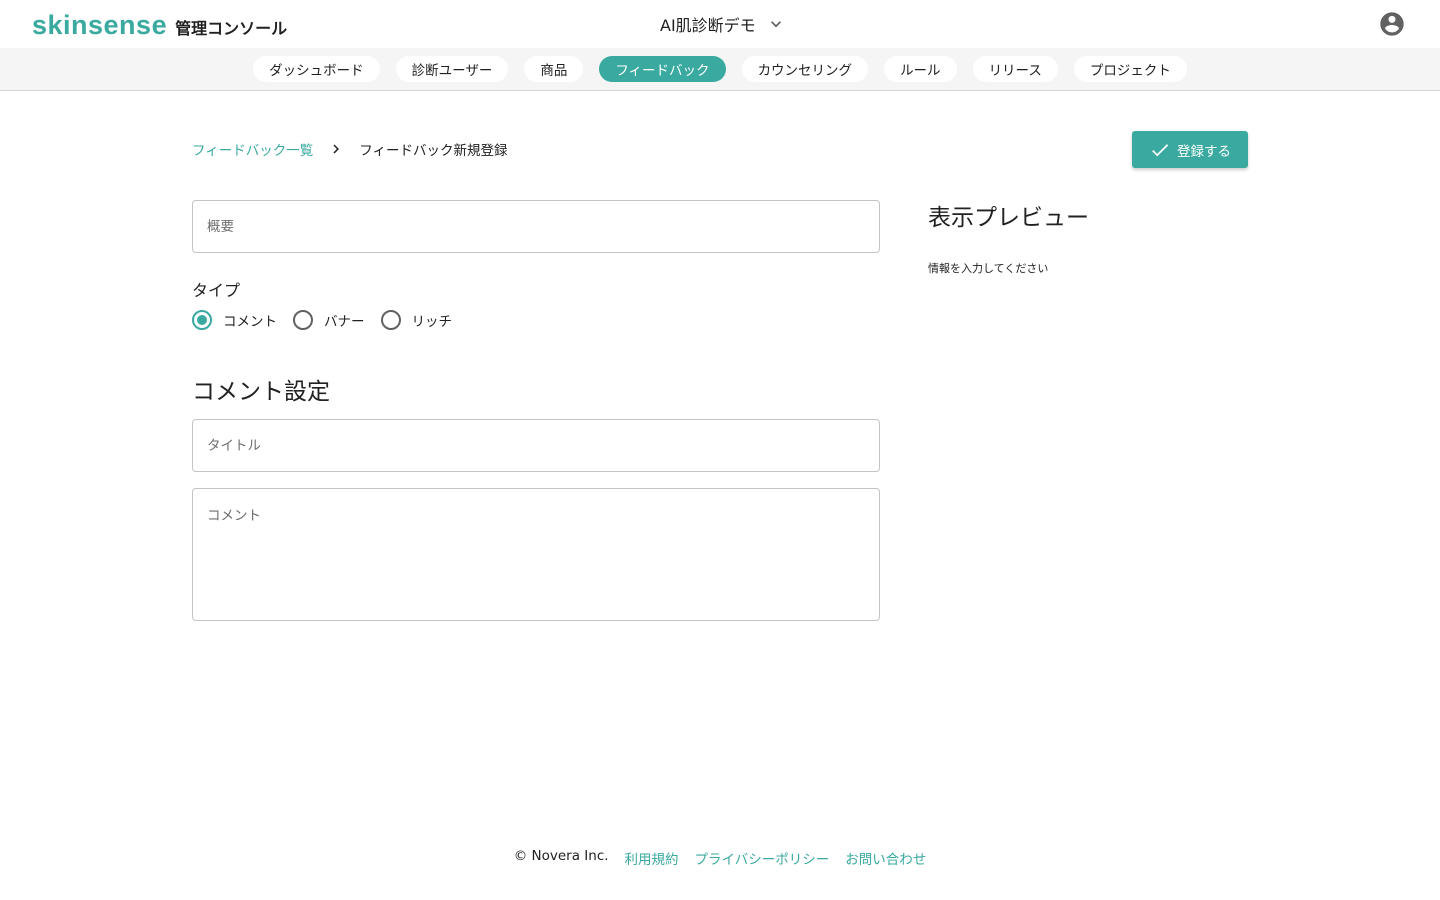  Describe the element at coordinates (344, 322) in the screenshot. I see `type-option-label: バナー` at that location.